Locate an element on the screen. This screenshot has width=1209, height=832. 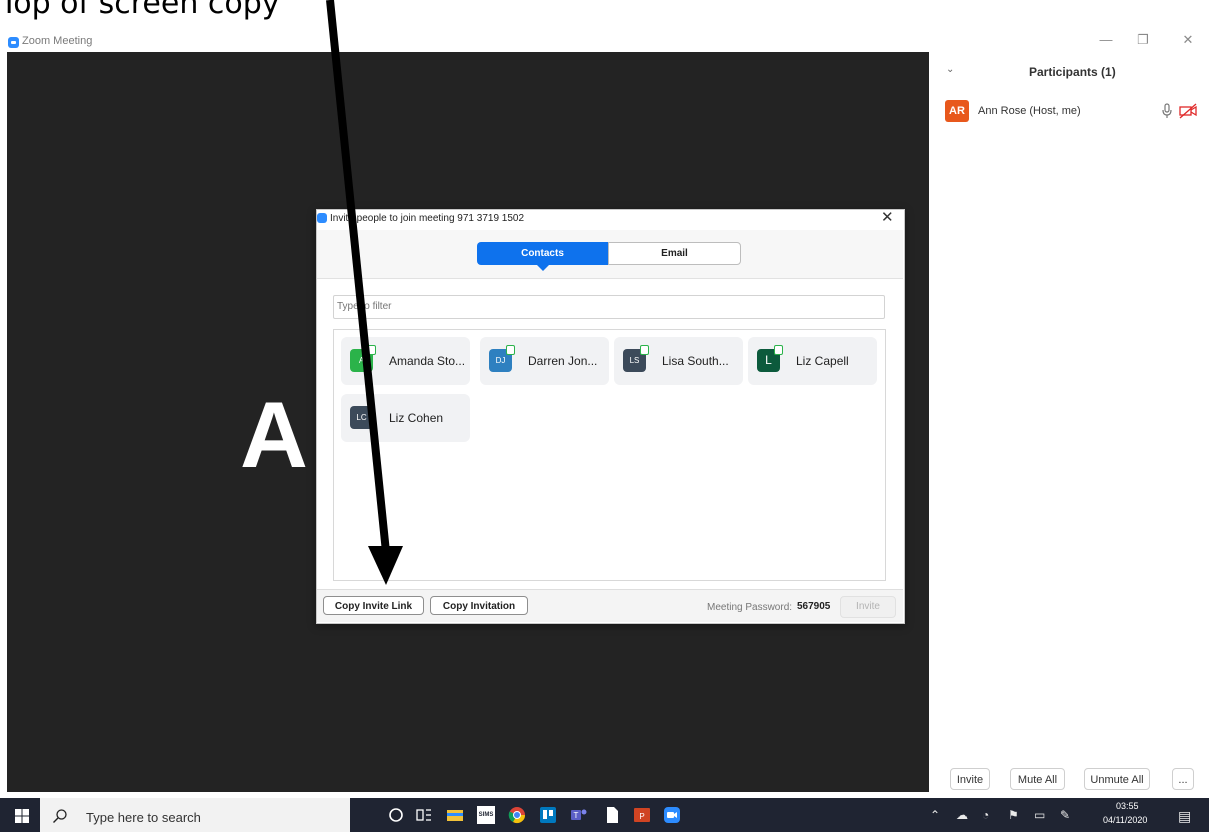
contact-name: Liz Cohen is located at coordinates (416, 418).